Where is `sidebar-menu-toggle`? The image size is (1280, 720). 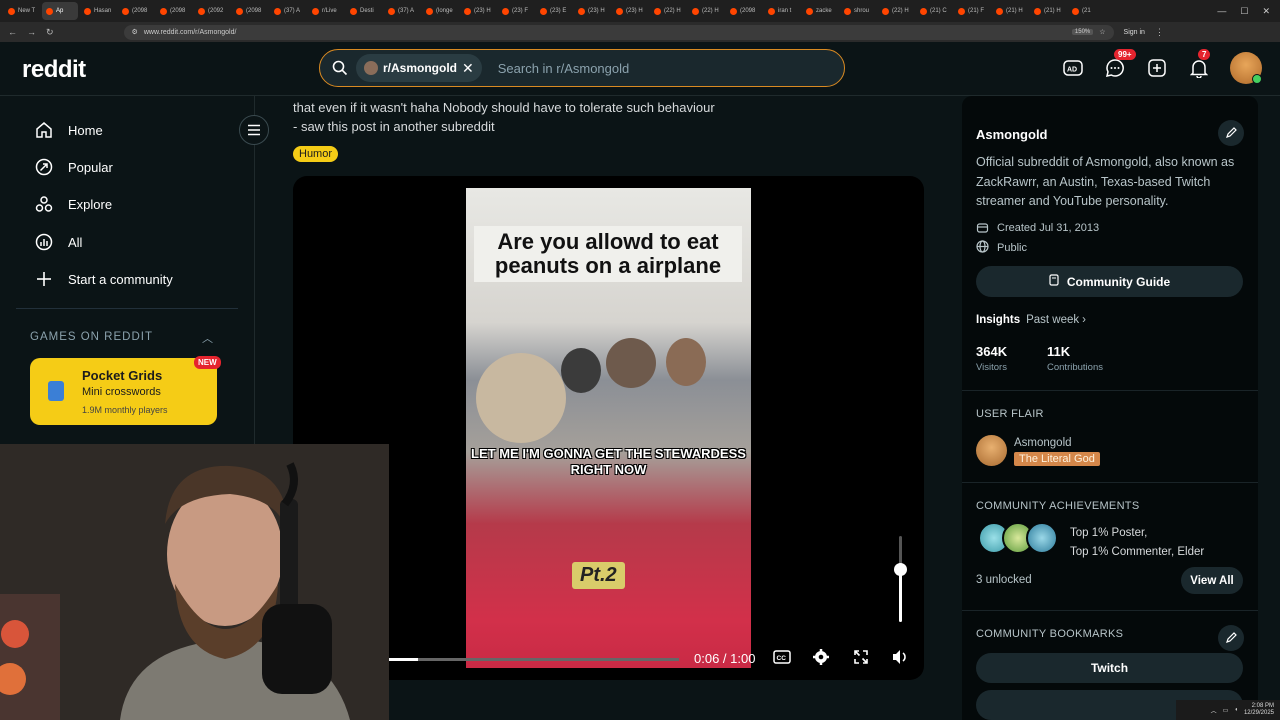 sidebar-menu-toggle is located at coordinates (254, 130).